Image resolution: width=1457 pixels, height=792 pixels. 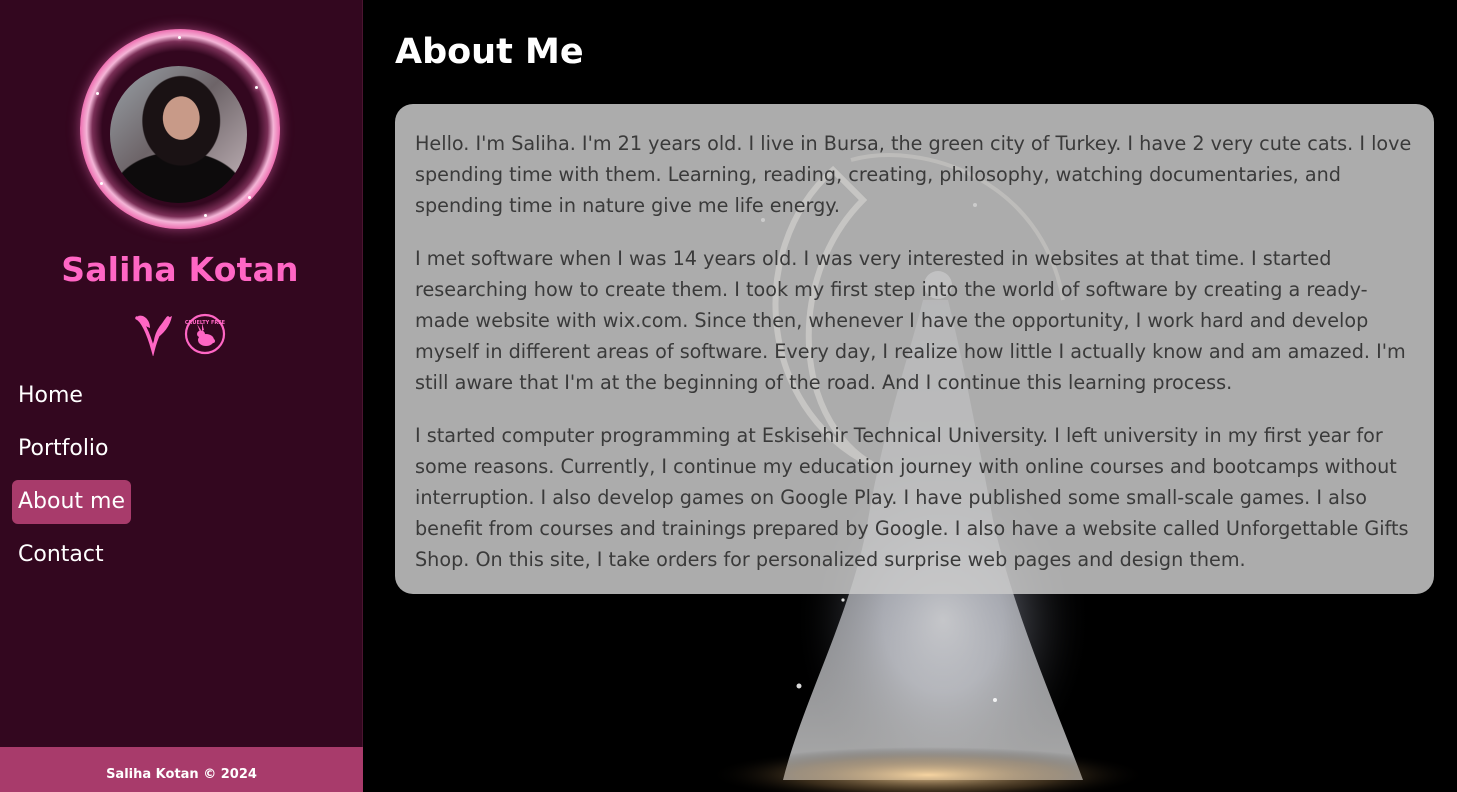 What do you see at coordinates (178, 134) in the screenshot?
I see `avatar` at bounding box center [178, 134].